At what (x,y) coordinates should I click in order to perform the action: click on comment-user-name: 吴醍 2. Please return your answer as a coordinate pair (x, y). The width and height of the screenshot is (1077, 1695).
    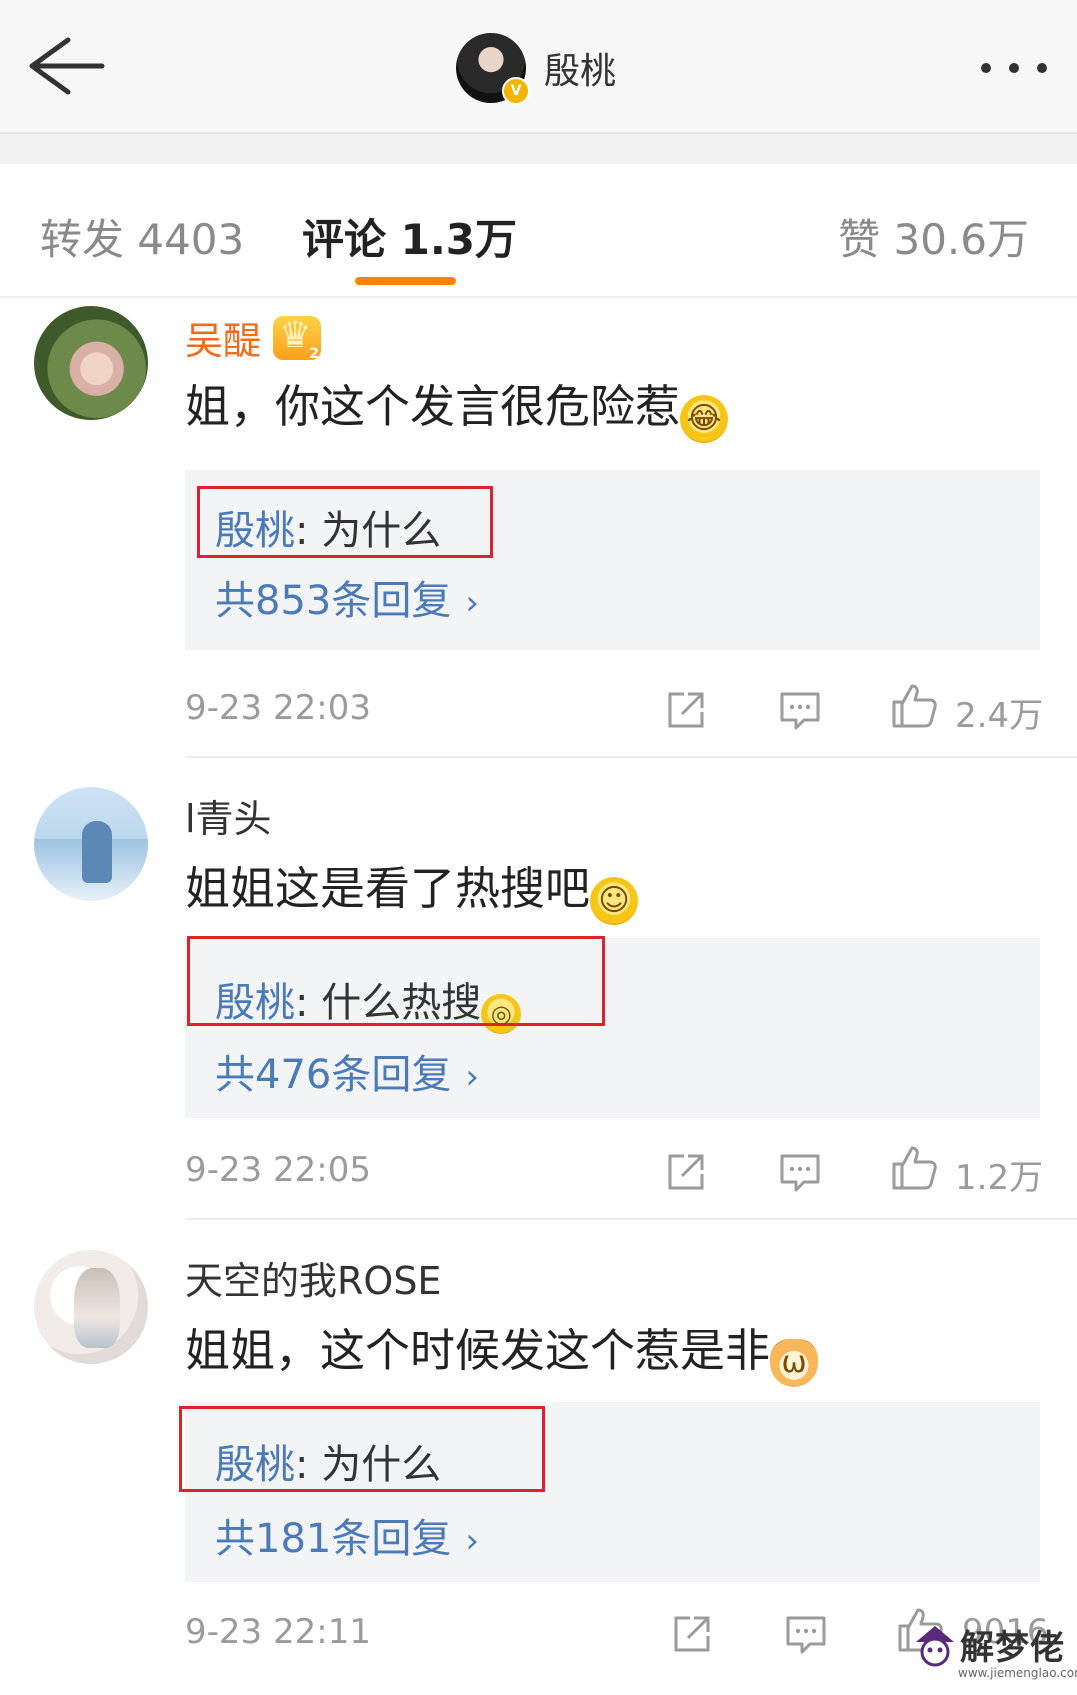
    Looking at the image, I should click on (253, 337).